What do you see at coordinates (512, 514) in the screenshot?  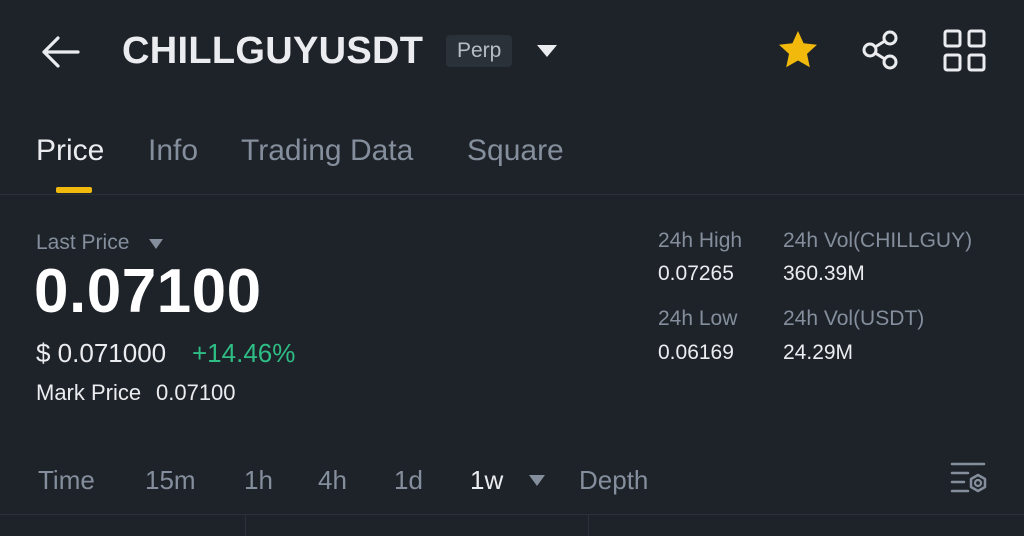 I see `chart-top-border` at bounding box center [512, 514].